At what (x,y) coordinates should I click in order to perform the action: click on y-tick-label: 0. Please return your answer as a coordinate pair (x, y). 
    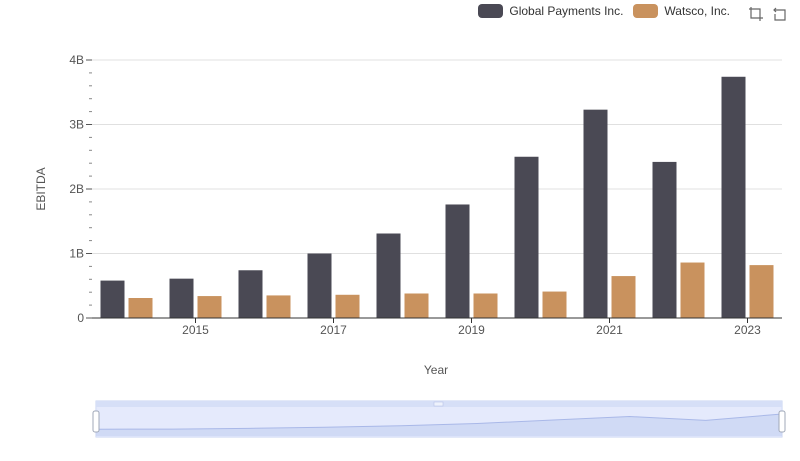
    Looking at the image, I should click on (80, 318).